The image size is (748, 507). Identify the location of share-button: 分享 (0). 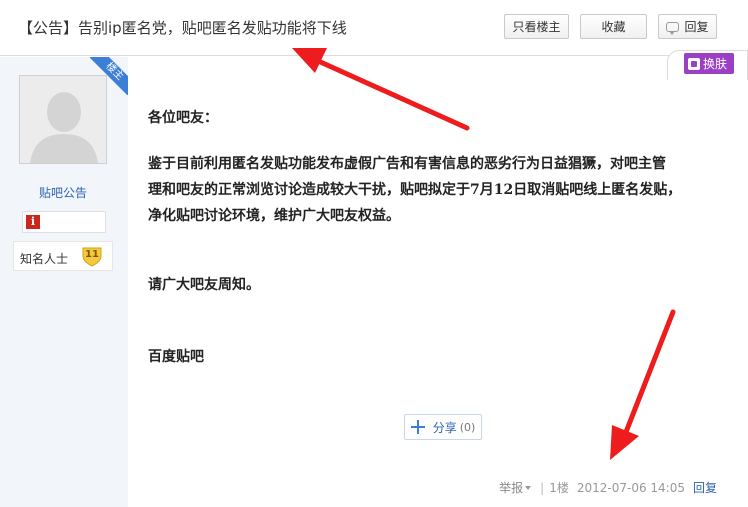
(443, 427).